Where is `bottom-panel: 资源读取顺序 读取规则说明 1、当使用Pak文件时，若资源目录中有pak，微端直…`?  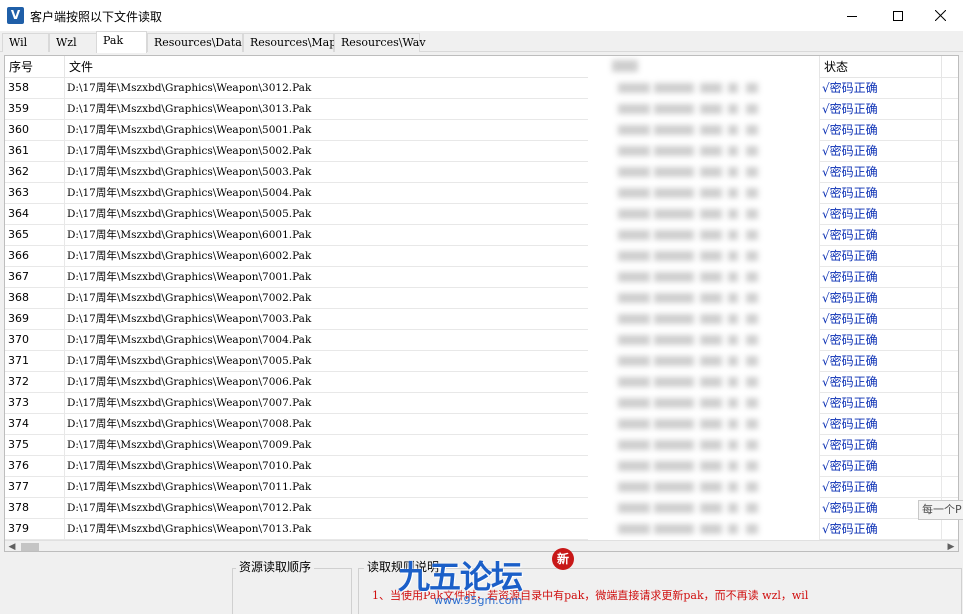 bottom-panel: 资源读取顺序 读取规则说明 1、当使用Pak文件时，若资源目录中有pak，微端直… is located at coordinates (481, 583).